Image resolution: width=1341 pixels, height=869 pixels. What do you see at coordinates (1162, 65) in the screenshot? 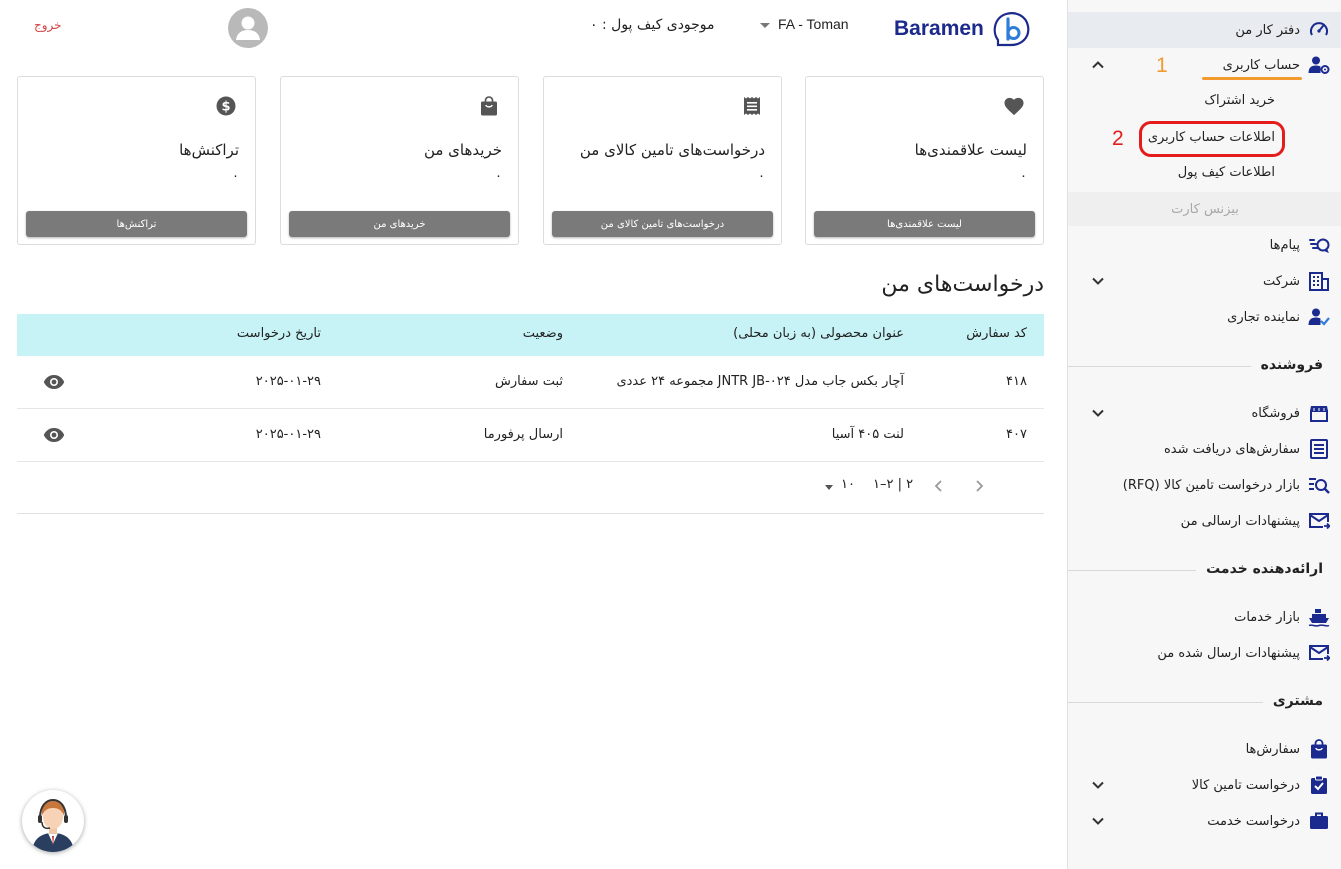
I see `annotation-step-1: 1` at bounding box center [1162, 65].